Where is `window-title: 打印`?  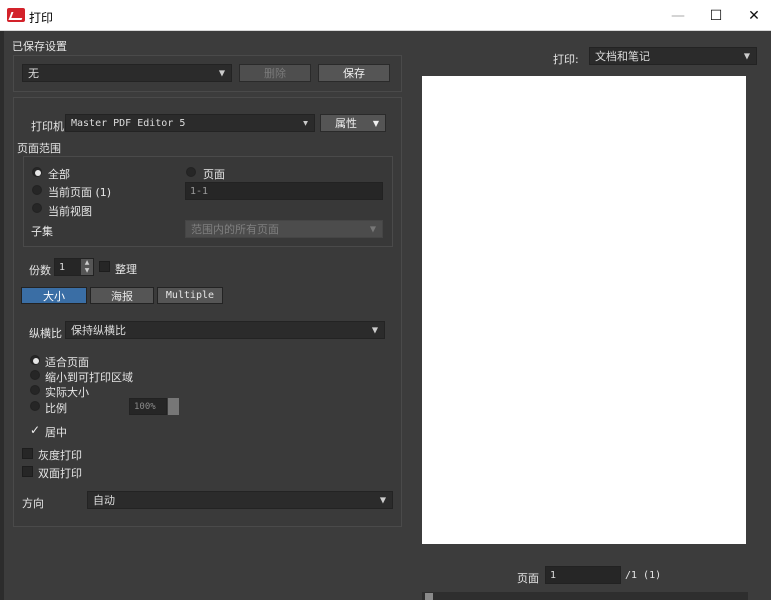 window-title: 打印 is located at coordinates (41, 18).